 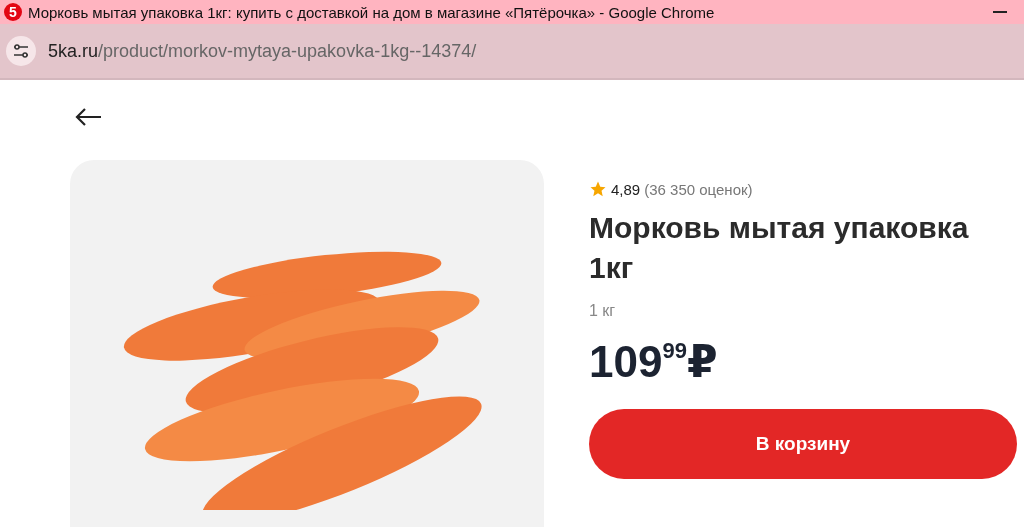 I want to click on rating-value: 4,89, so click(x=626, y=189).